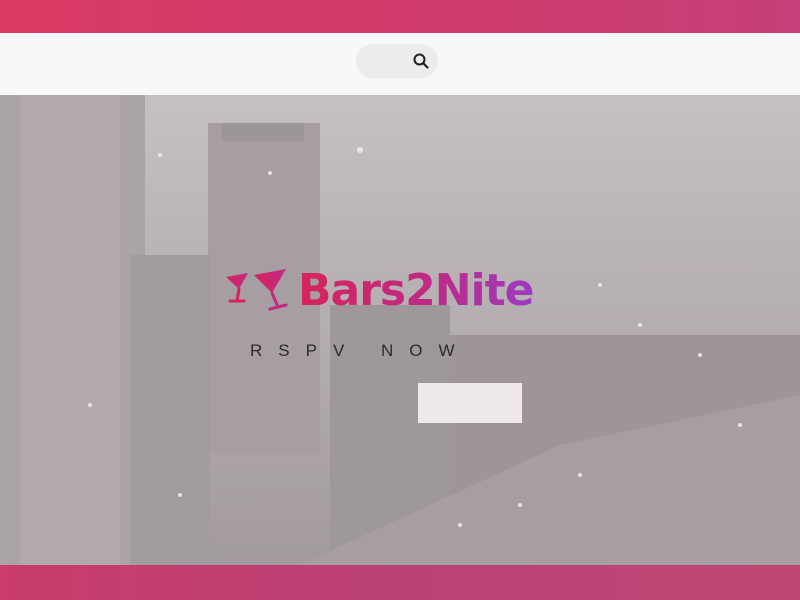 The width and height of the screenshot is (800, 600). What do you see at coordinates (397, 61) in the screenshot?
I see `search-button` at bounding box center [397, 61].